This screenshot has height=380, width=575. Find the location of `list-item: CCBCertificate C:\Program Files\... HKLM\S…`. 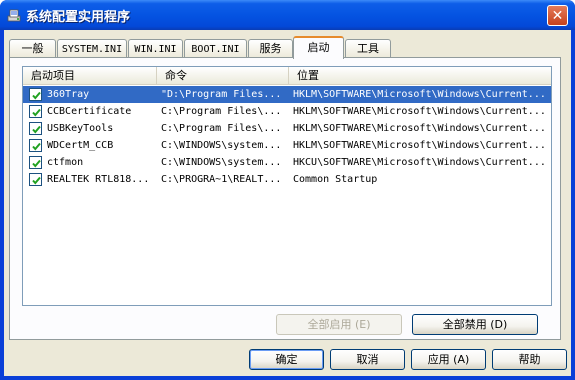

list-item: CCBCertificate C:\Program Files\... HKLM\S… is located at coordinates (287, 111).